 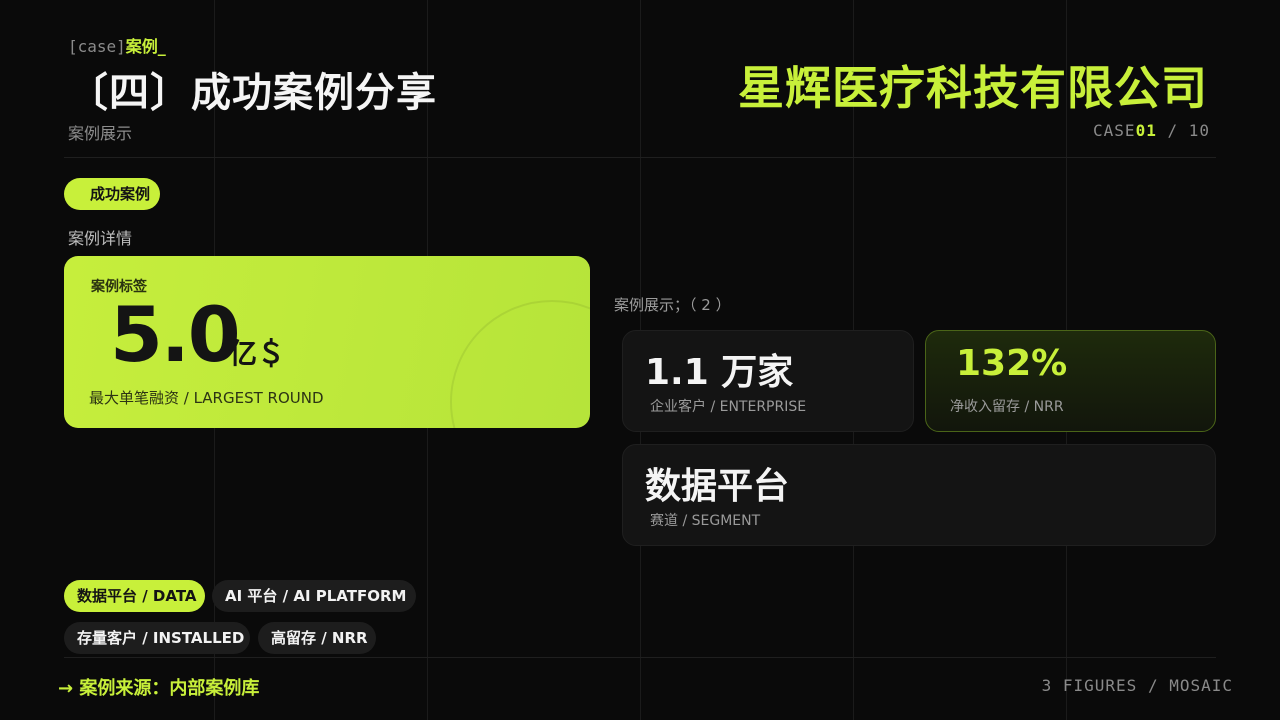 What do you see at coordinates (314, 596) in the screenshot?
I see `tag-chip-ai-platform: AI 平台 / AI PLATFORM` at bounding box center [314, 596].